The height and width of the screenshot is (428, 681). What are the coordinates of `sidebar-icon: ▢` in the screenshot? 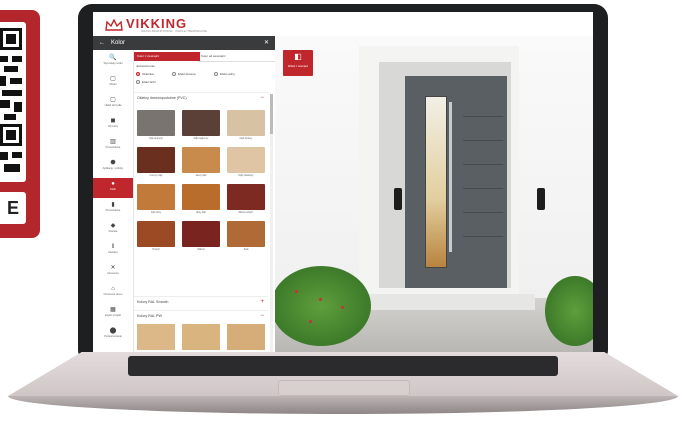 It's located at (113, 100).